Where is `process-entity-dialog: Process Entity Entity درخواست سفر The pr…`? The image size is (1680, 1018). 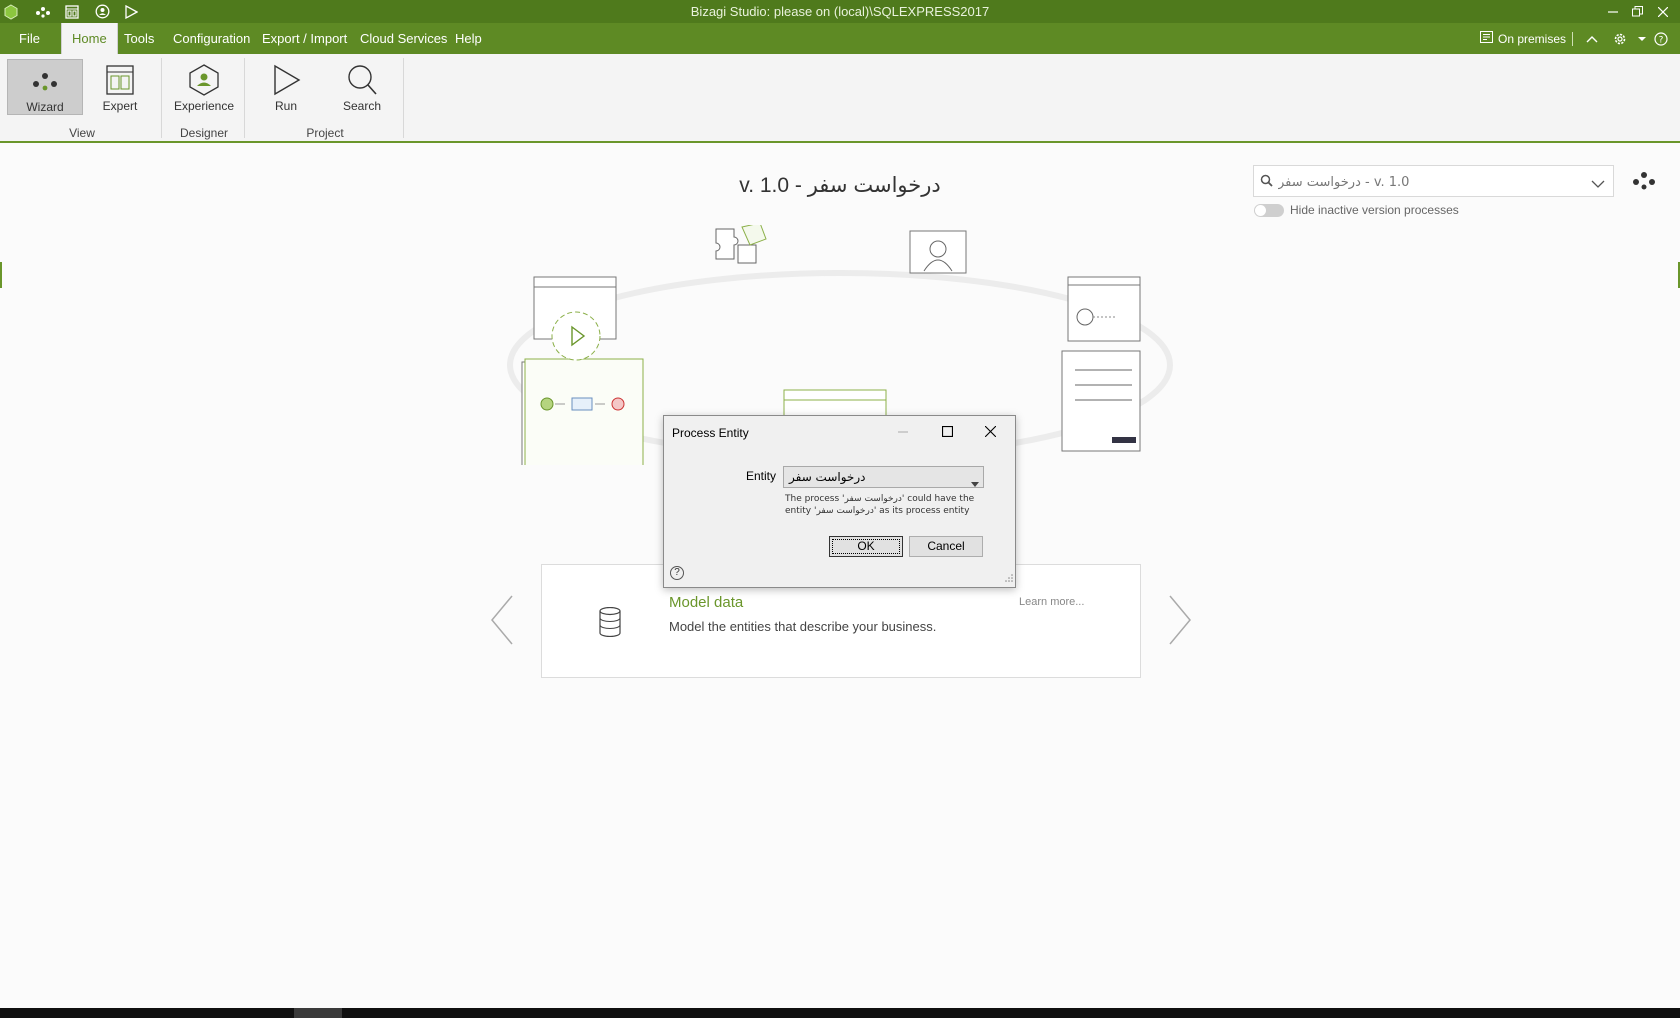
process-entity-dialog: Process Entity Entity درخواست سفر The pr… is located at coordinates (839, 501).